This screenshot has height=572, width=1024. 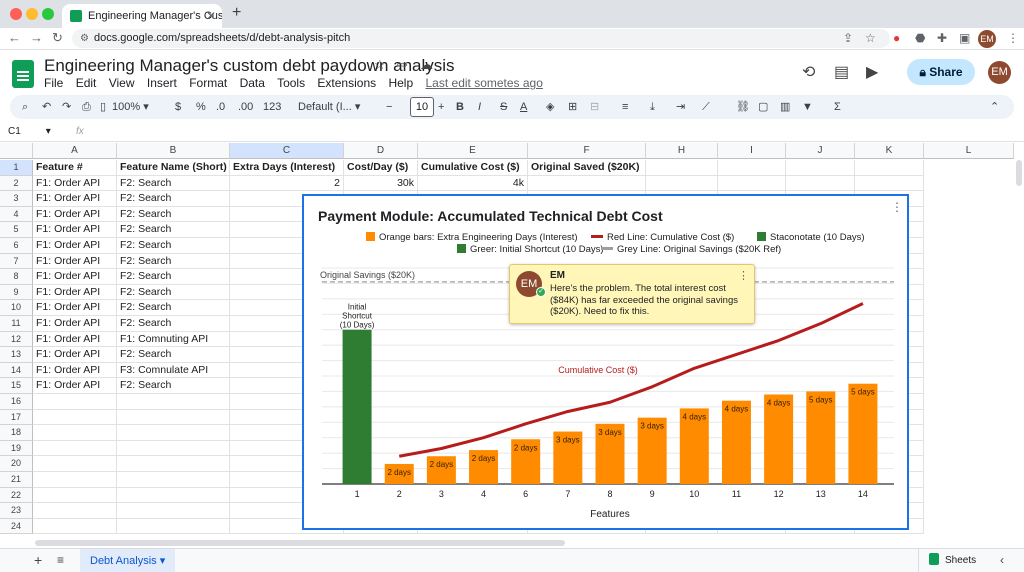 I want to click on cell: Feature Name (Short), so click(x=173, y=168).